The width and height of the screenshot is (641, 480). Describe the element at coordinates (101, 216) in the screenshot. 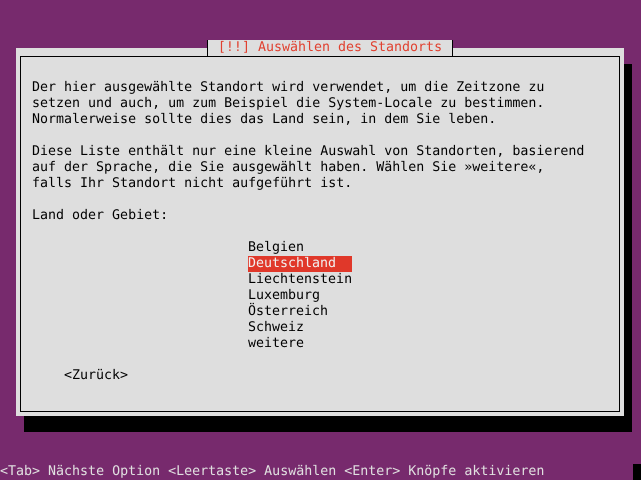

I see `prompt-label: Land oder Gebiet:` at that location.